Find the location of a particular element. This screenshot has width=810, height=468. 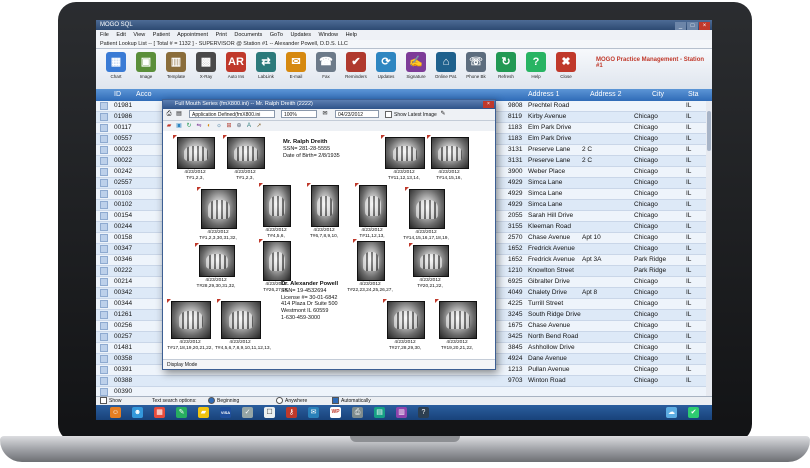

toolbar-button-chart: ▦ Chart is located at coordinates (116, 65).